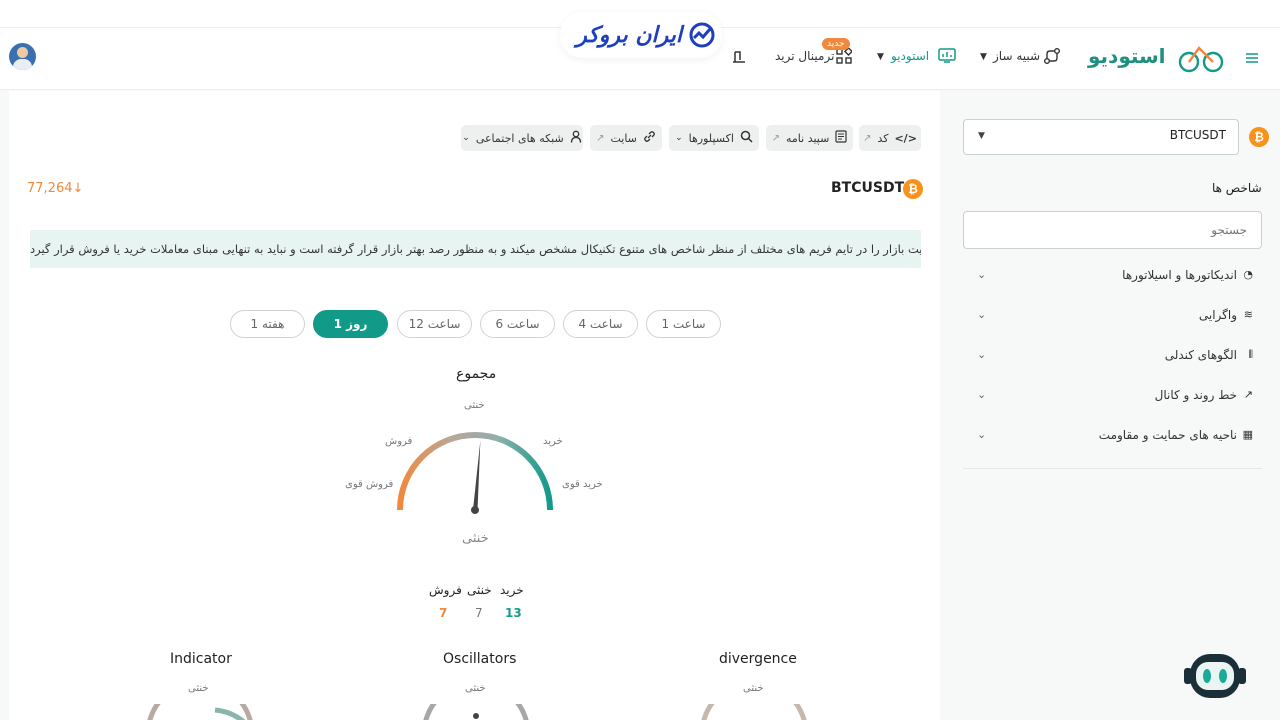  I want to click on sidebar-category: ⫴ الگوهای کندلی ⌄, so click(1114, 368).